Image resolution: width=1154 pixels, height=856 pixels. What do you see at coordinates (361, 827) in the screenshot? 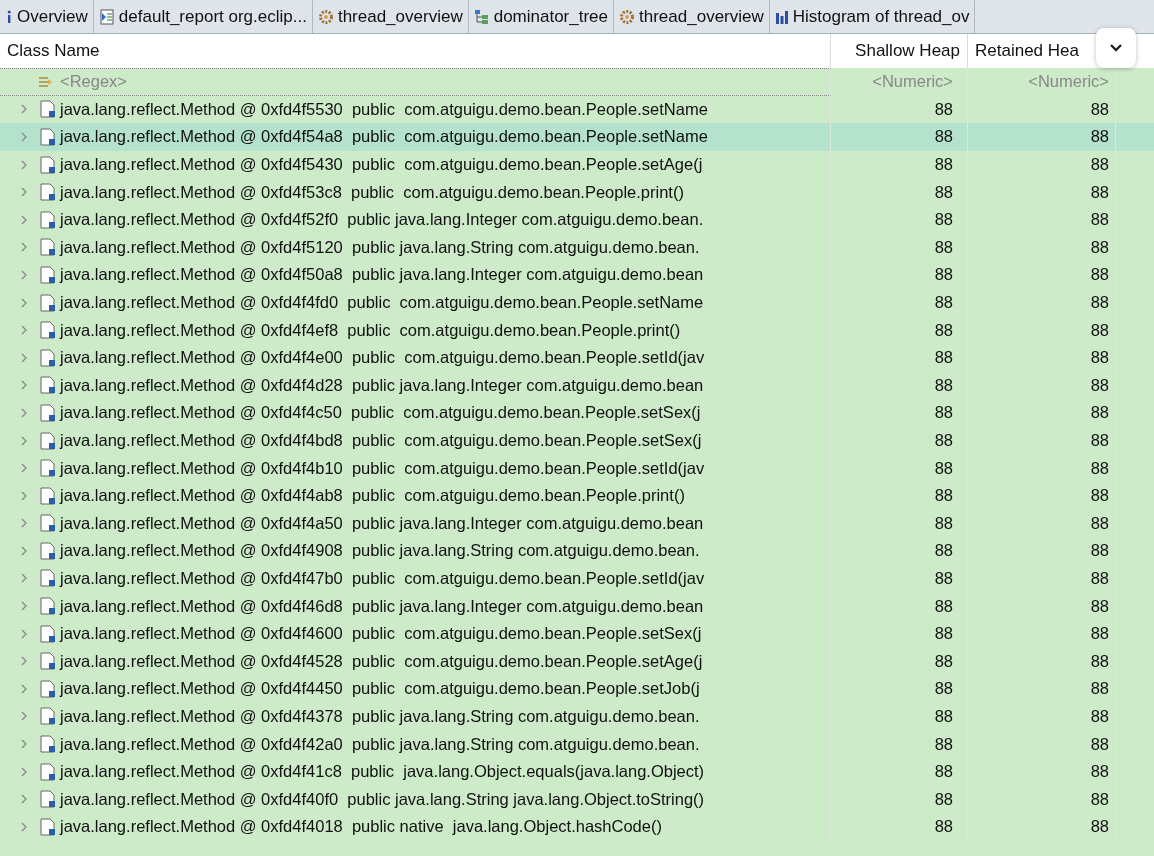
I see `class-name-text: java.lang.reflect.Method @ 0xfd4f4018 public native java.lang.Object.hashCode()` at bounding box center [361, 827].